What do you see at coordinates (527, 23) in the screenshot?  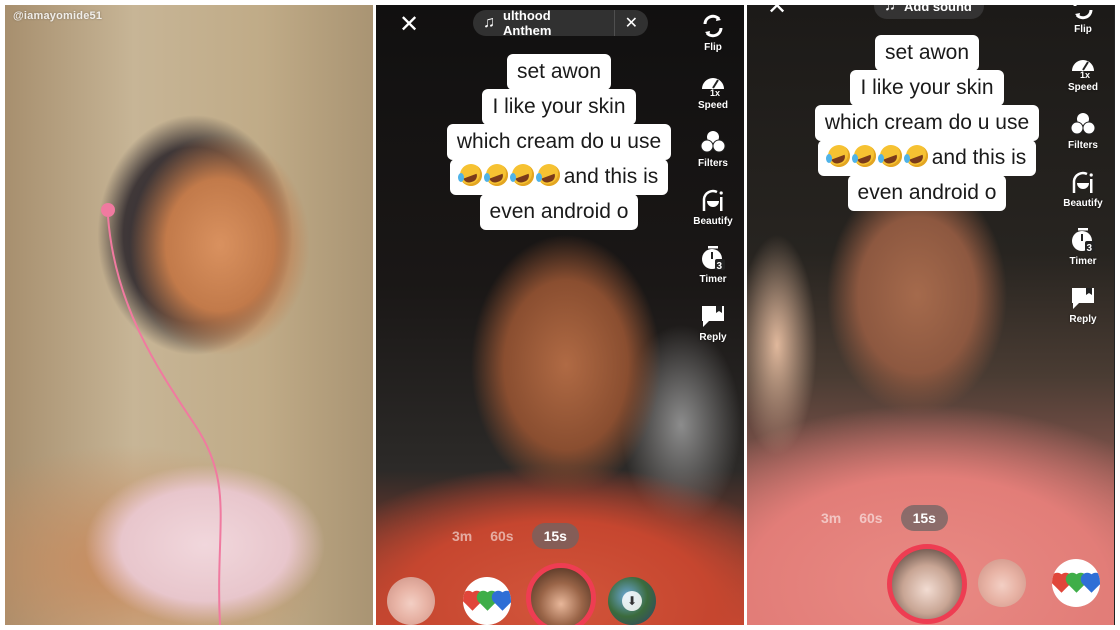 I see `sound-title: ulthood Anthem` at bounding box center [527, 23].